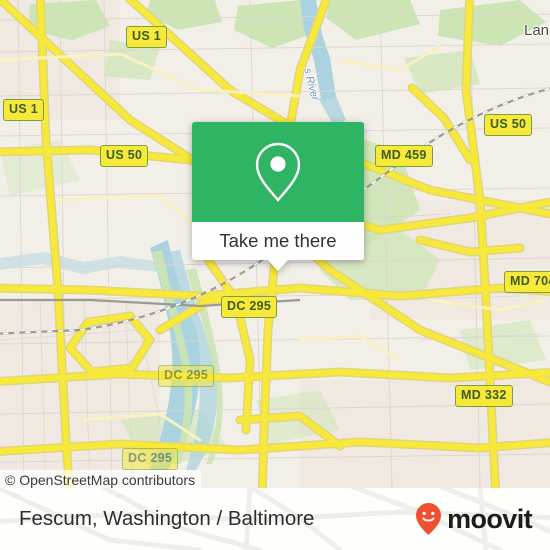  Describe the element at coordinates (278, 240) in the screenshot. I see `take-me-there-label: Take me there` at that location.